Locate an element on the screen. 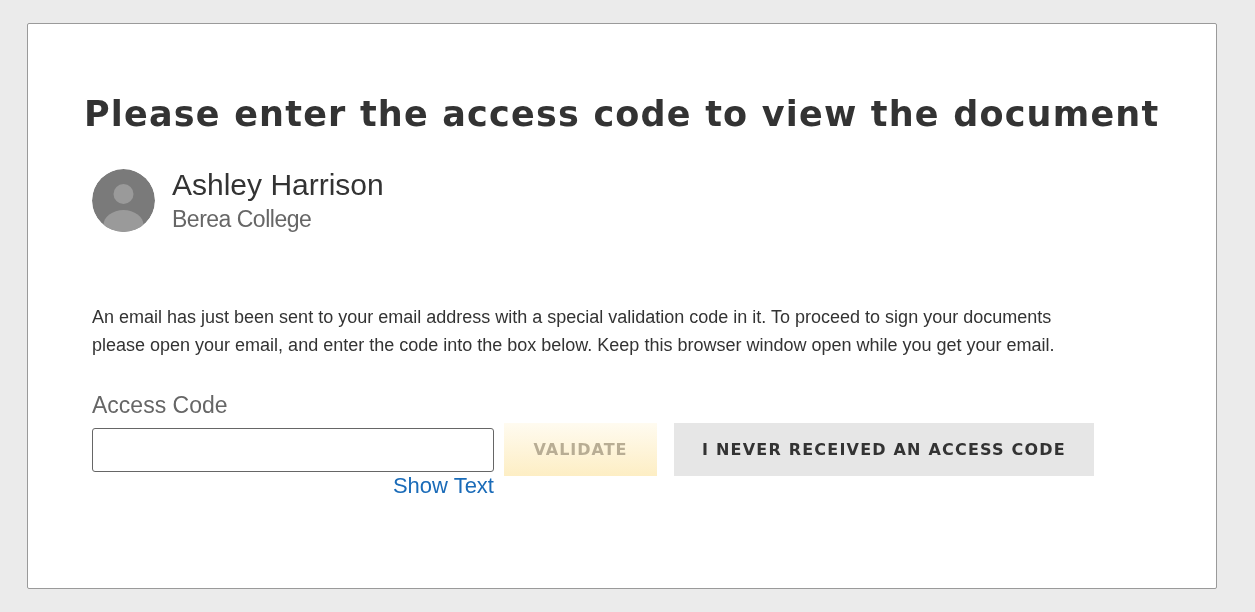 The image size is (1255, 612). page-title: Please enter the access code to view the document is located at coordinates (622, 114).